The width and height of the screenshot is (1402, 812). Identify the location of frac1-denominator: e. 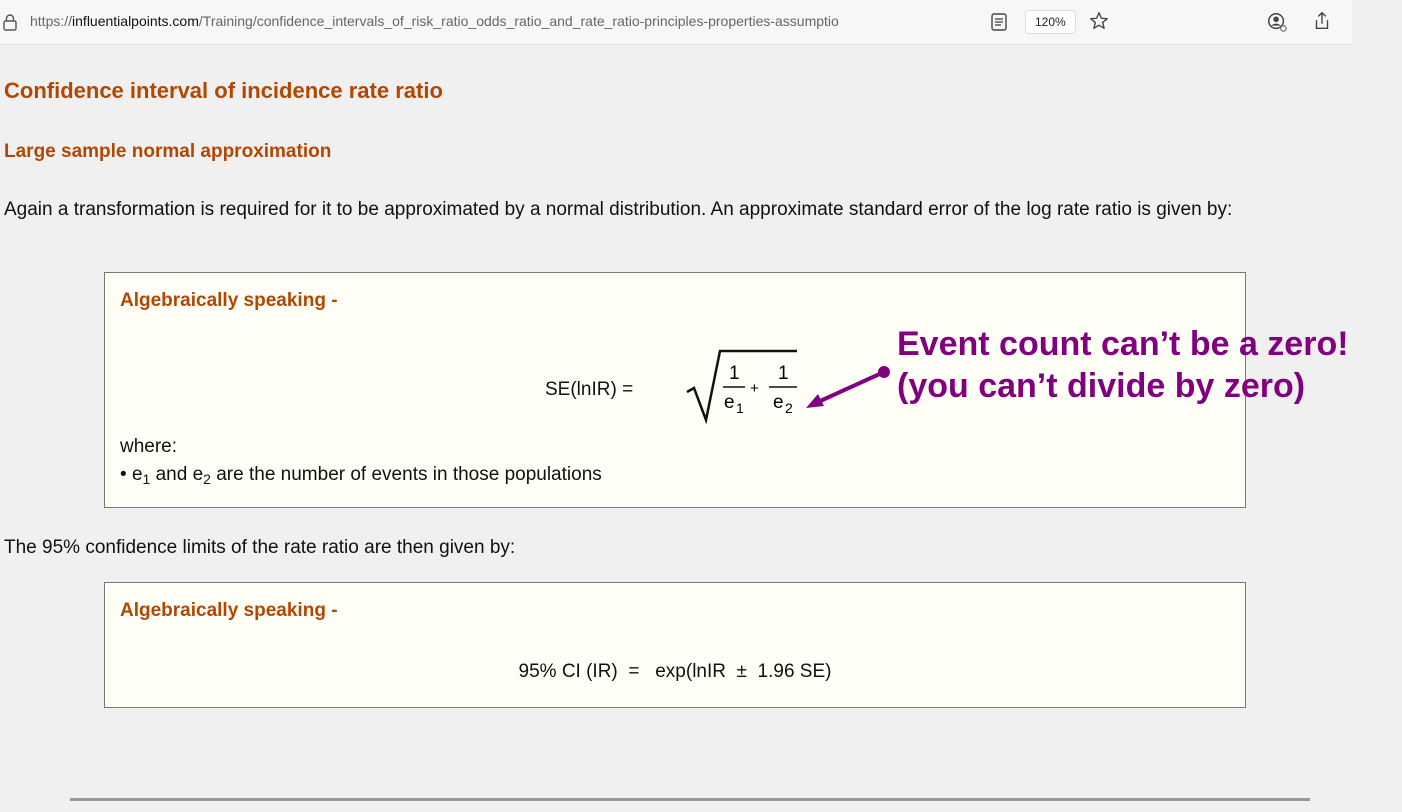
(729, 402).